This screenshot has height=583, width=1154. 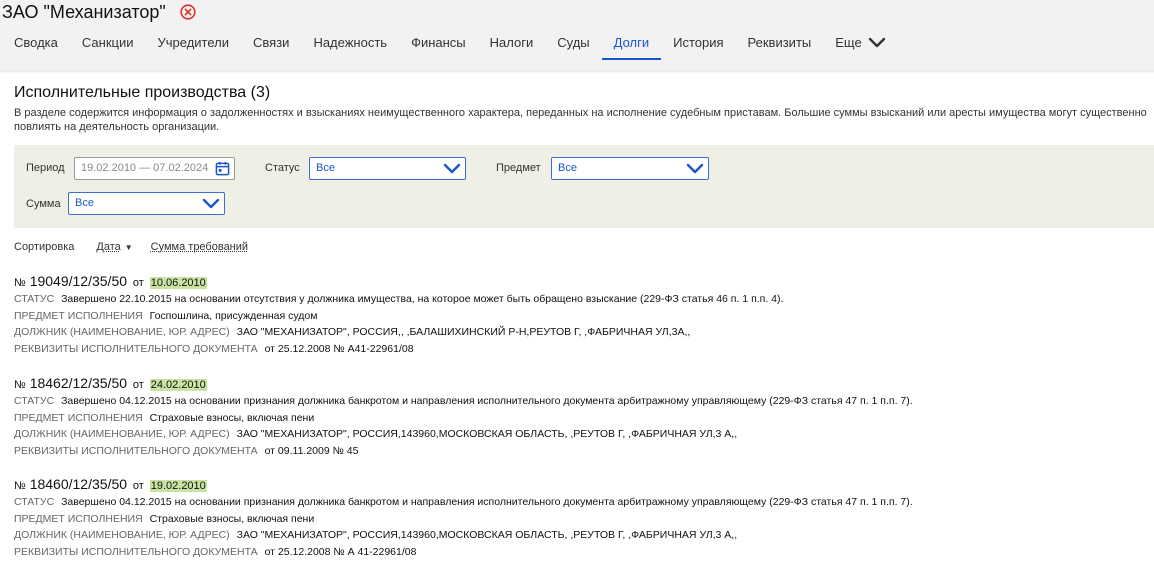 What do you see at coordinates (145, 168) in the screenshot?
I see `period-value: 19.02.2010 — 07.02.2024` at bounding box center [145, 168].